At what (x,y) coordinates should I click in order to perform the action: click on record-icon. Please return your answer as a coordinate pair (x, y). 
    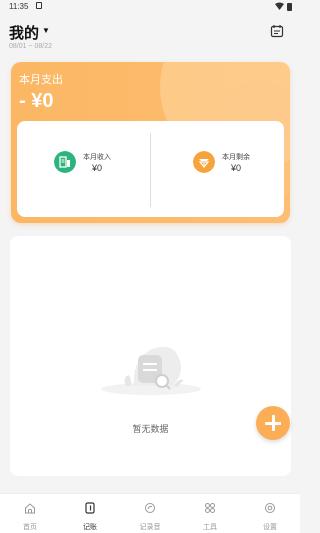
    Looking at the image, I should click on (150, 508).